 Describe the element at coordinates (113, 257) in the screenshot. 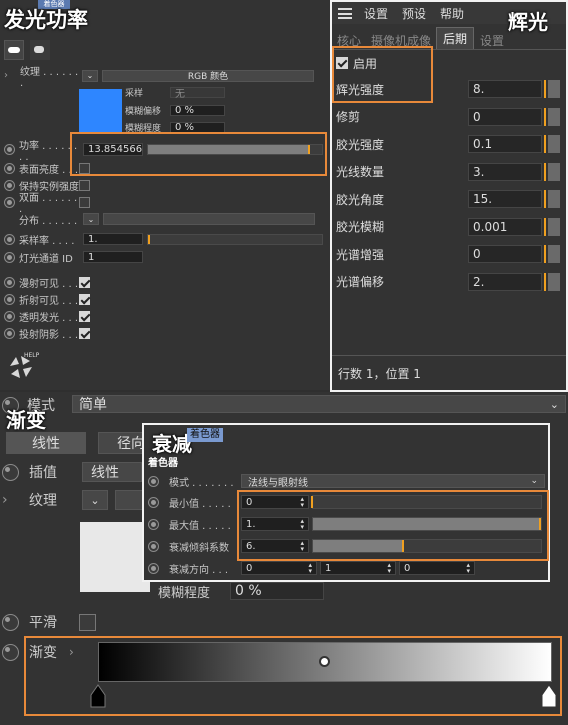

I see `light-channel-field: 1` at that location.